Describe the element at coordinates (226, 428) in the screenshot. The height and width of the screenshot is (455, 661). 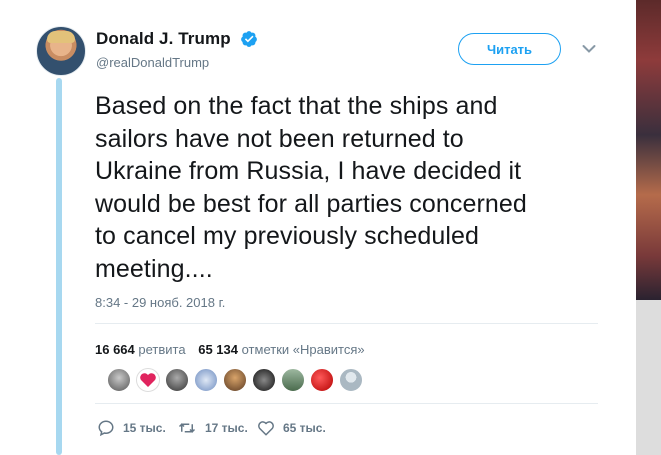
I see `retweet-count: 17 тыс.` at that location.